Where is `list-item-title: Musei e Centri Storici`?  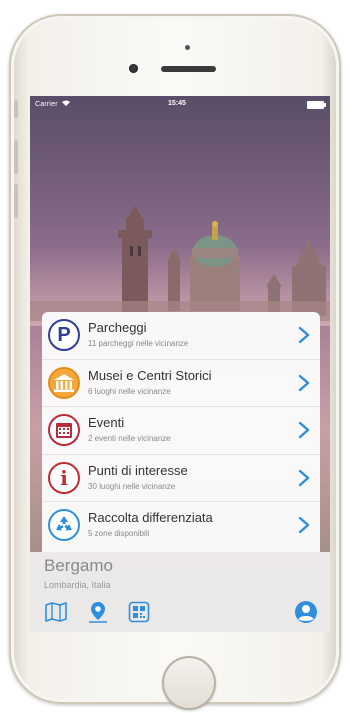 list-item-title: Musei e Centri Storici is located at coordinates (150, 375).